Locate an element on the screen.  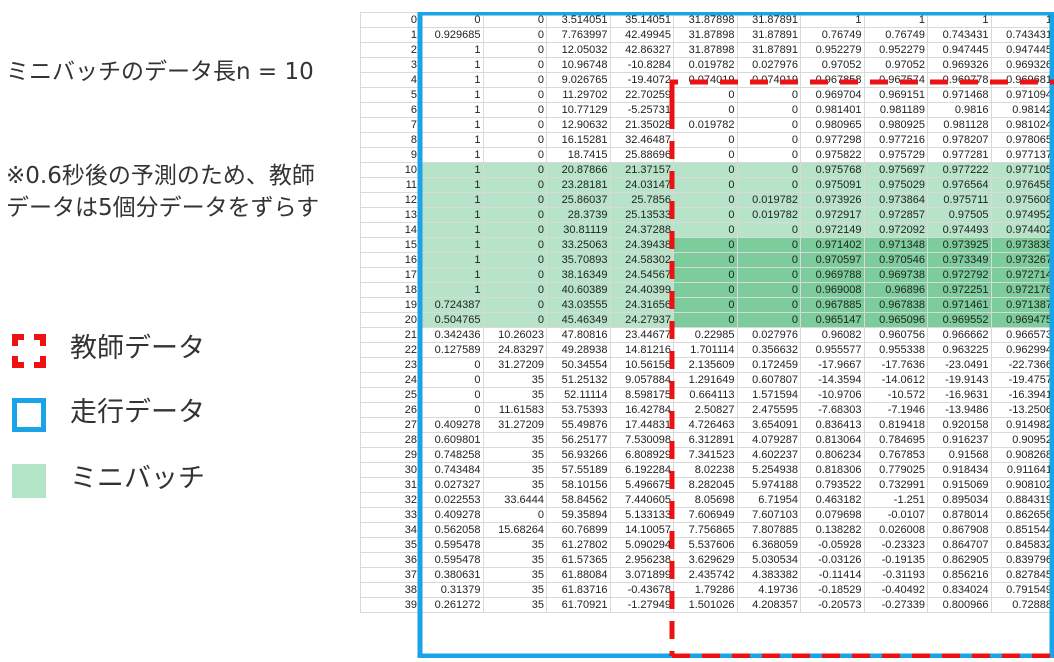
table-cell: -7.68303 is located at coordinates (832, 410).